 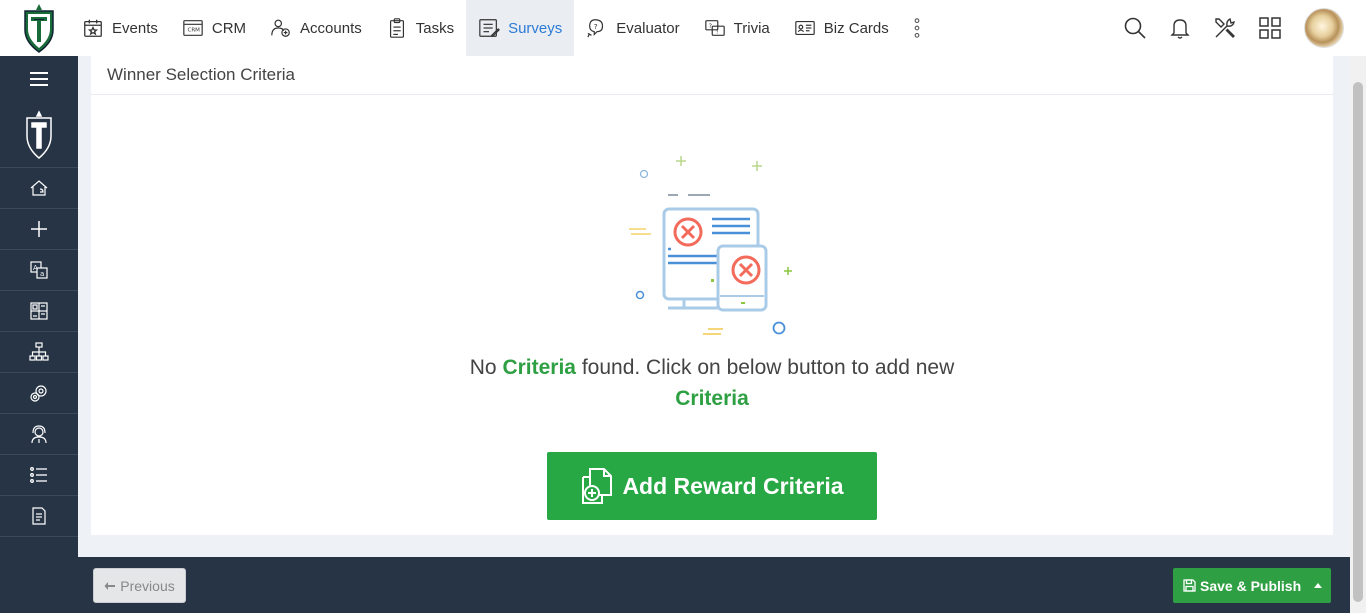 I want to click on sidebar-item-add, so click(x=39, y=229).